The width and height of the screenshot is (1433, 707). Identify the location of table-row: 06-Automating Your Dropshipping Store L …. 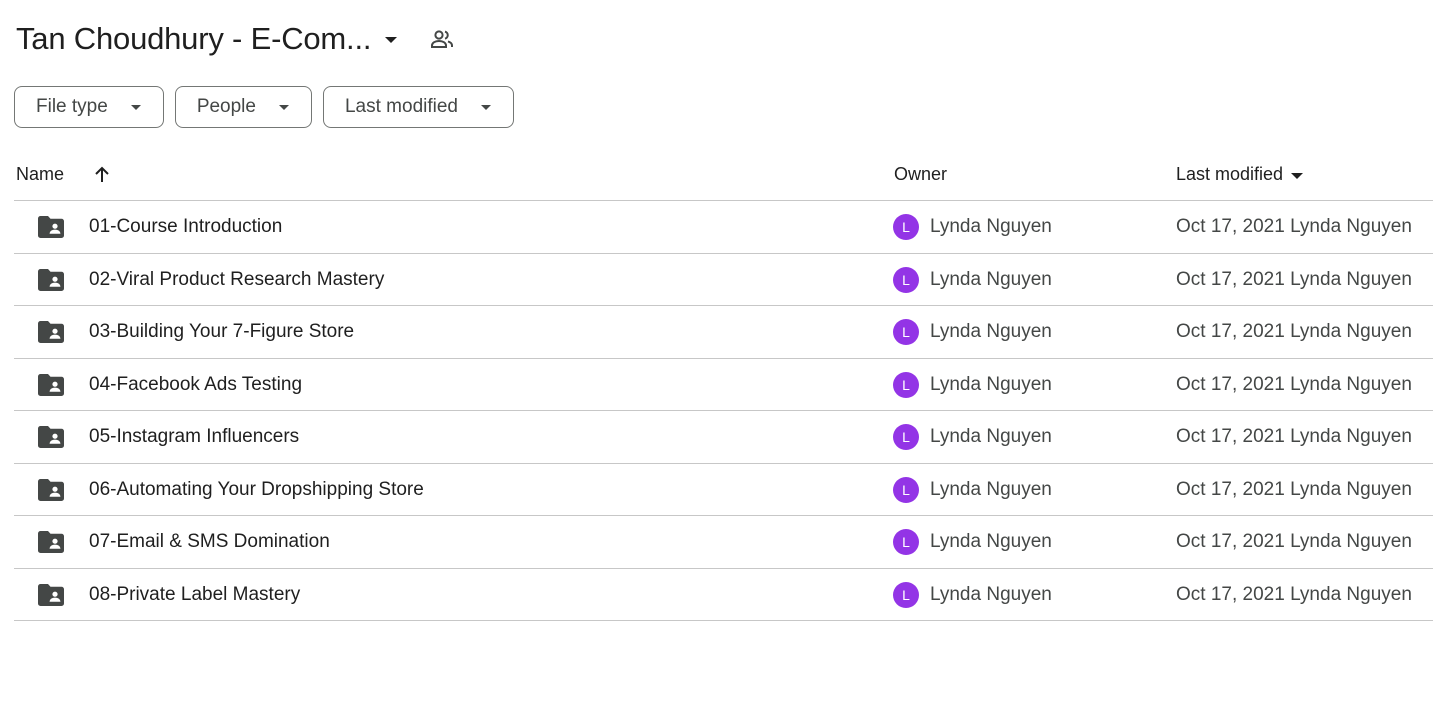
(723, 490).